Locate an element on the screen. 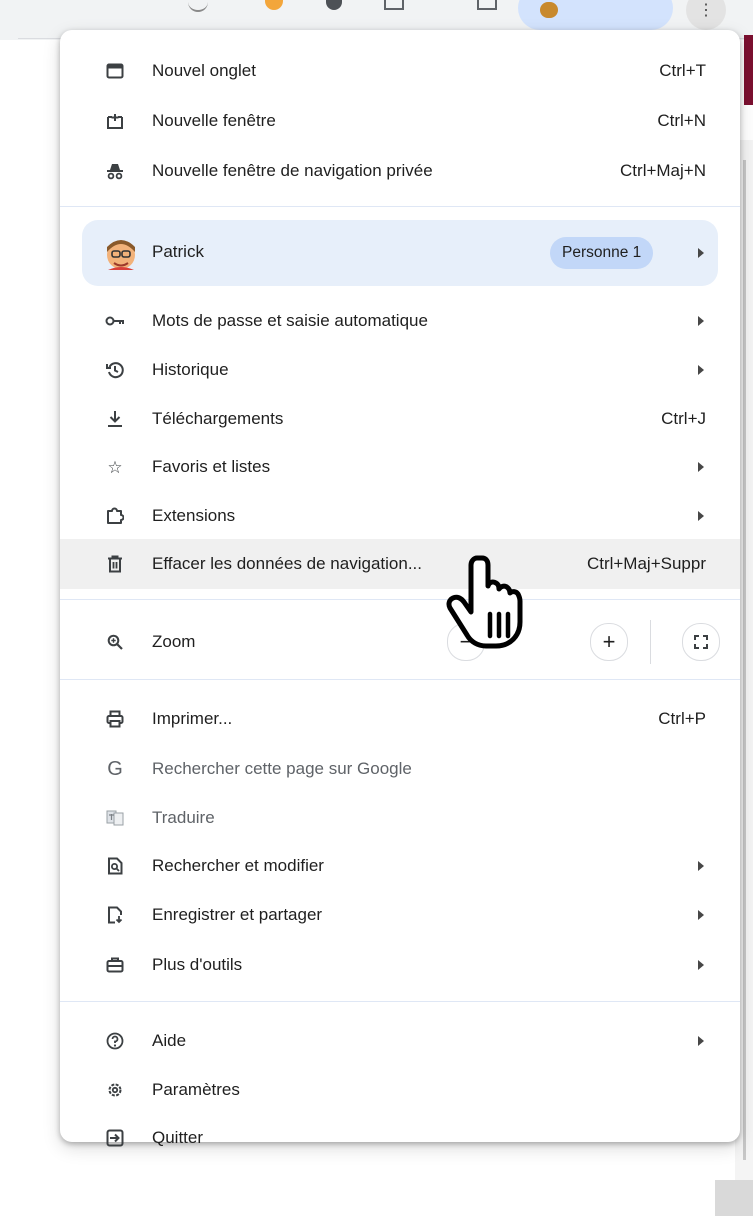 This screenshot has width=753, height=1216. star-icon: ☆ is located at coordinates (115, 467).